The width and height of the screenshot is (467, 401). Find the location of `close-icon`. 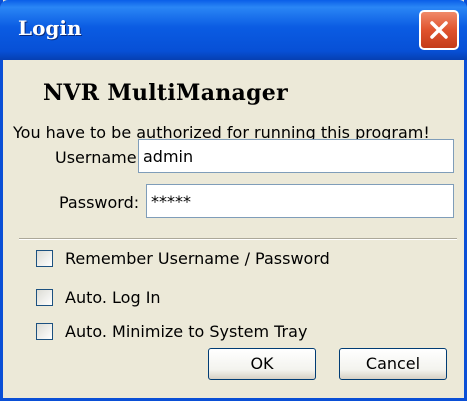

close-icon is located at coordinates (439, 30).